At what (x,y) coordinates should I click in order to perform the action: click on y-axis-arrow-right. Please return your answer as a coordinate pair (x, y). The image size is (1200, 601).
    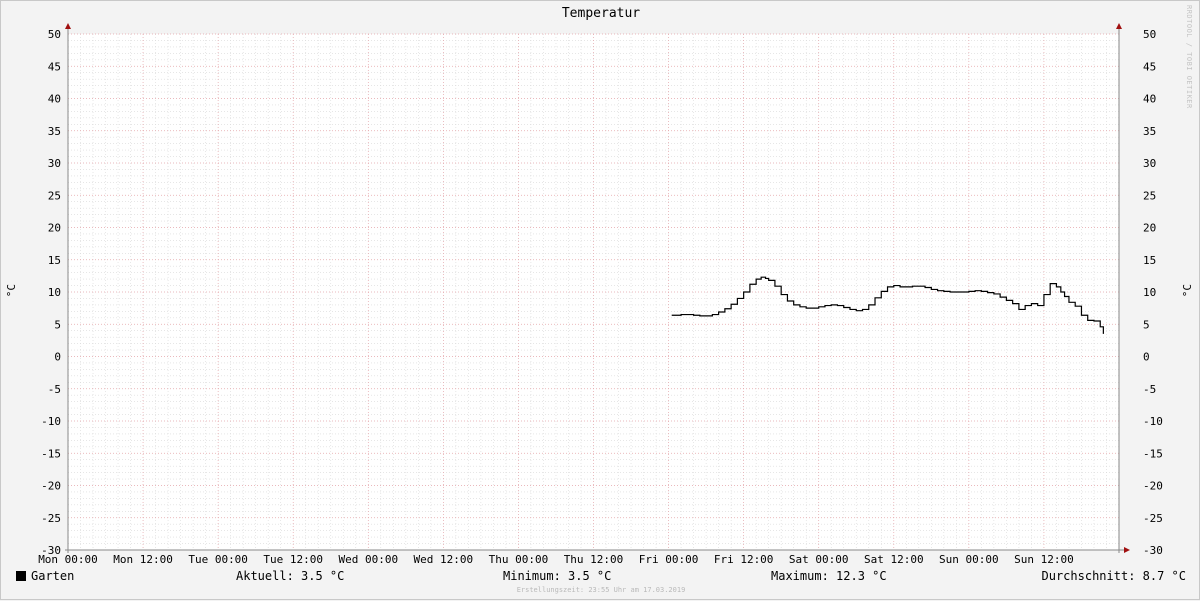
    Looking at the image, I should click on (1119, 26).